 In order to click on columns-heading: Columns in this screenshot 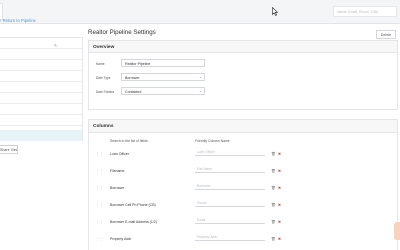, I will do `click(103, 126)`.